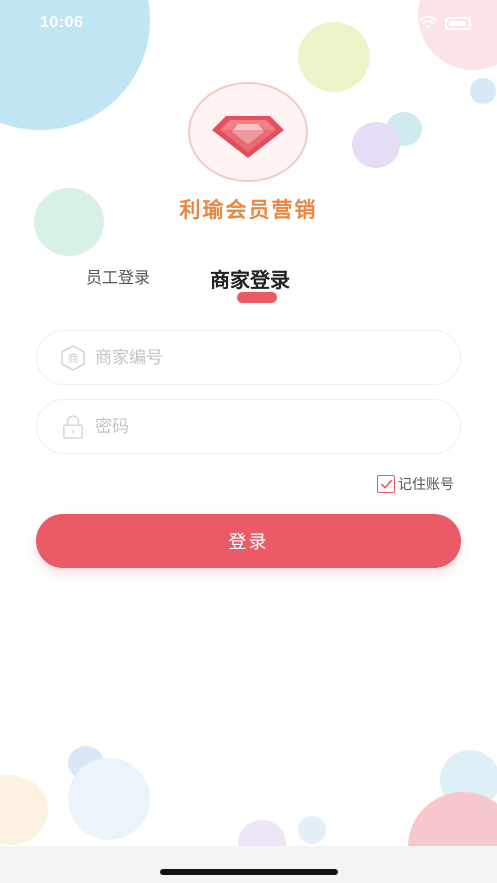 The height and width of the screenshot is (883, 497). I want to click on app-title: 利瑜会员营销, so click(248, 210).